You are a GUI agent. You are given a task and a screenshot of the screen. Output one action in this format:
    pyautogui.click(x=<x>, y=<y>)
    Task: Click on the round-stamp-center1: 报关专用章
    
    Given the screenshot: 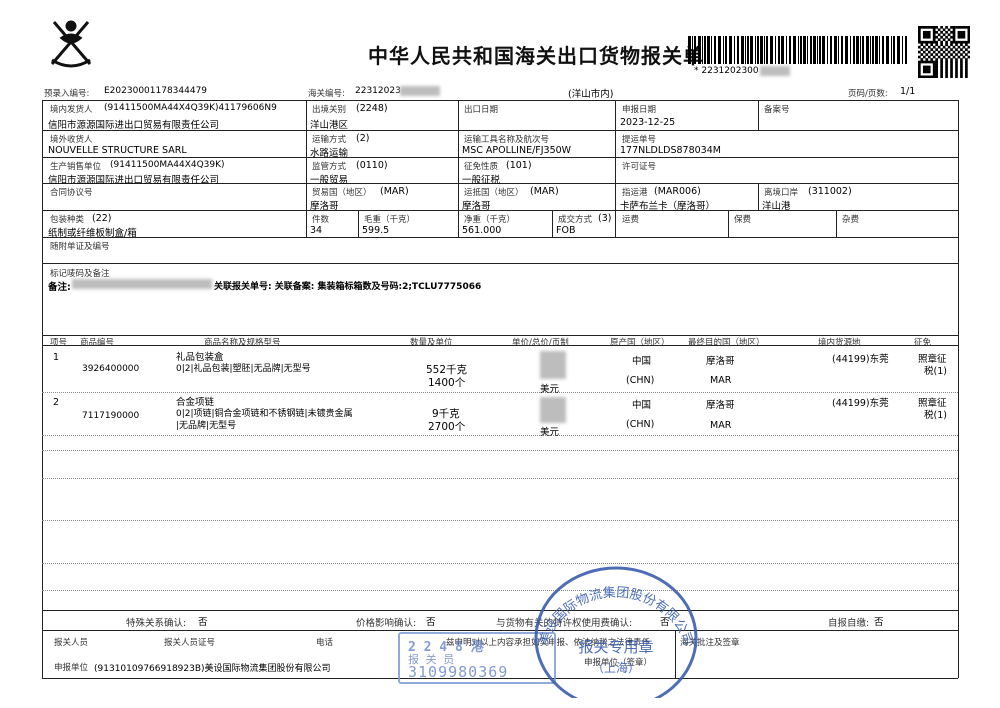 What is the action you would take?
    pyautogui.click(x=615, y=647)
    